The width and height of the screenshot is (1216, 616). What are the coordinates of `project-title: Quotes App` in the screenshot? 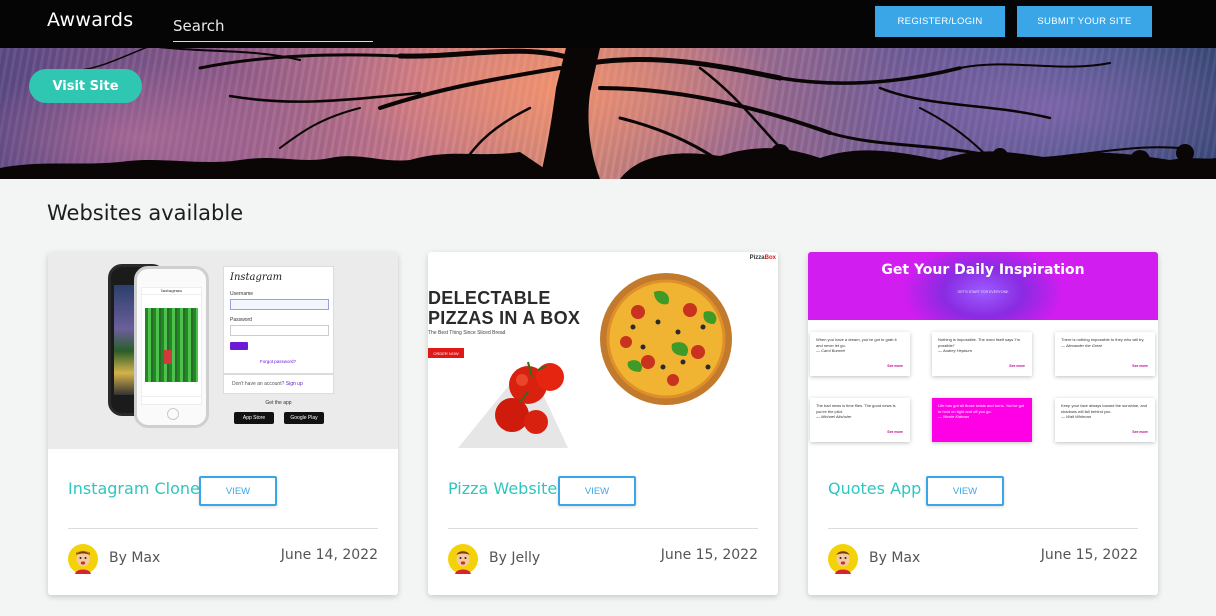 It's located at (874, 488).